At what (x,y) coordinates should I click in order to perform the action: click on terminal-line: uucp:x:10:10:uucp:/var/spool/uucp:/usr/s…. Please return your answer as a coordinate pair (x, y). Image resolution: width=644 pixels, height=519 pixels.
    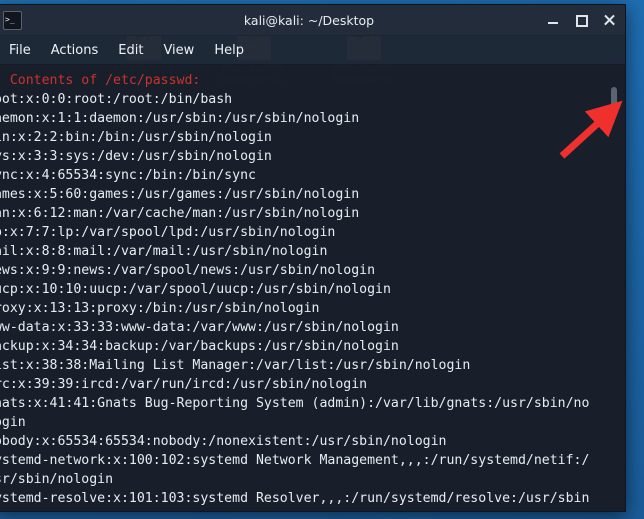
    Looking at the image, I should click on (195, 289).